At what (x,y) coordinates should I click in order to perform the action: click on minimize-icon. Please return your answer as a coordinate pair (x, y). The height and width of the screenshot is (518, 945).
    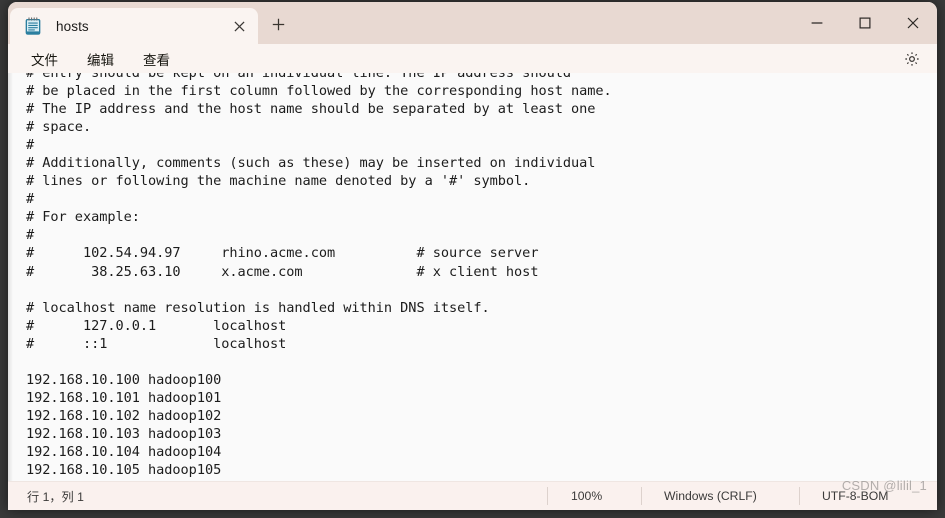
    Looking at the image, I should click on (817, 23).